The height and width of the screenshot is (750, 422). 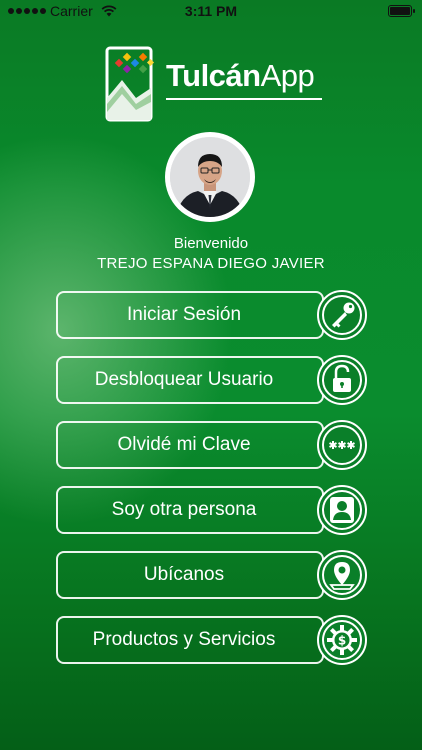 I want to click on other-person-button: Soy otra persona, so click(x=212, y=510).